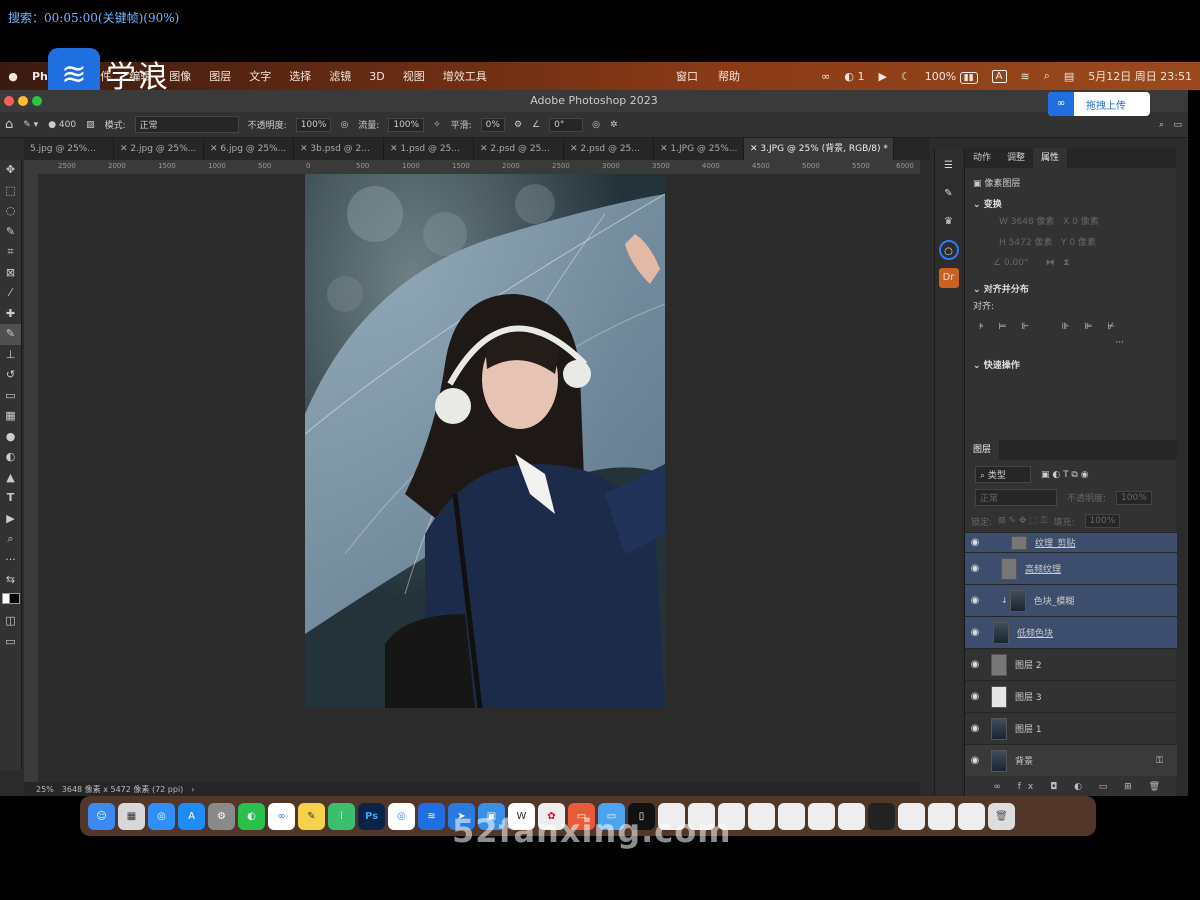 This screenshot has width=1200, height=900. Describe the element at coordinates (1016, 263) in the screenshot. I see `angle-field: 0.00°` at that location.